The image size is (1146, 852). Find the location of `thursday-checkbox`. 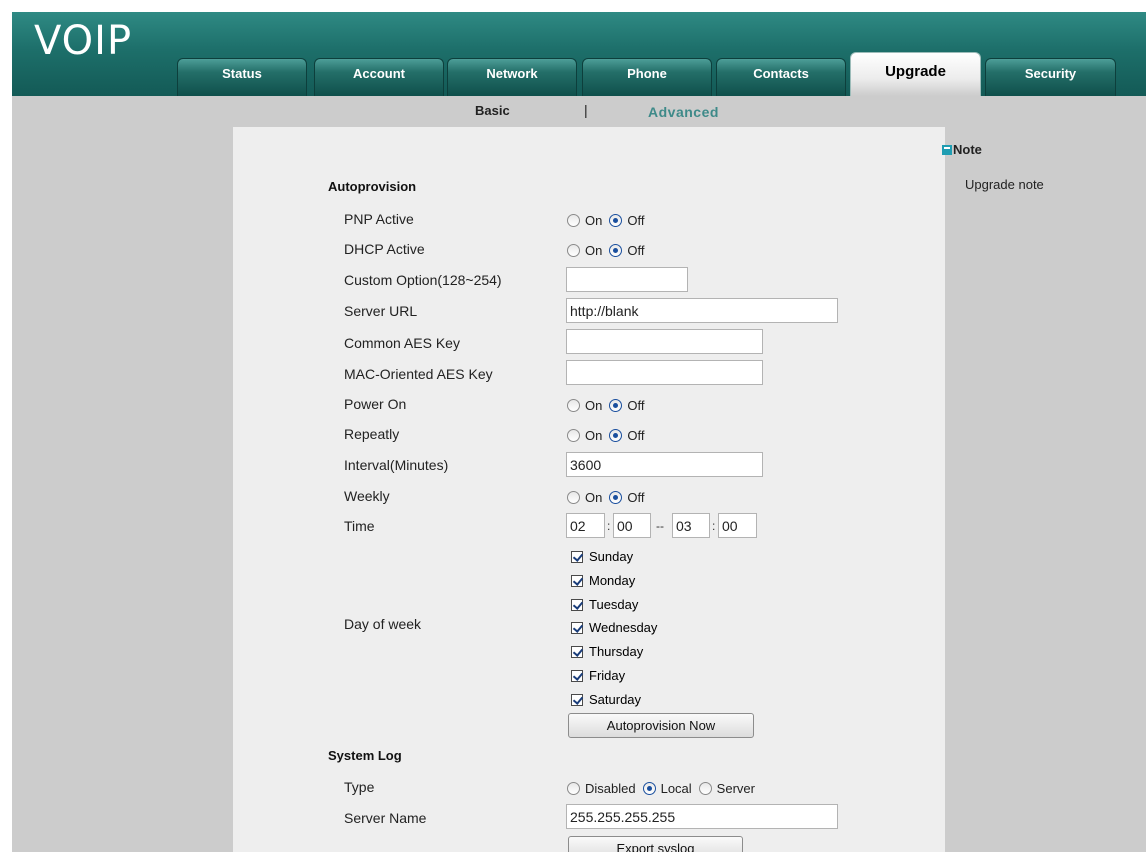

thursday-checkbox is located at coordinates (577, 651).